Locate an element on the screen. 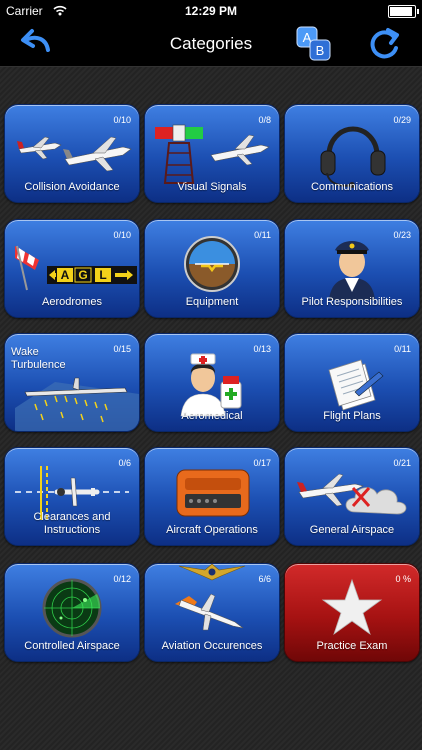 This screenshot has height=750, width=422. category-equipment: 0/11 Equipment is located at coordinates (212, 268).